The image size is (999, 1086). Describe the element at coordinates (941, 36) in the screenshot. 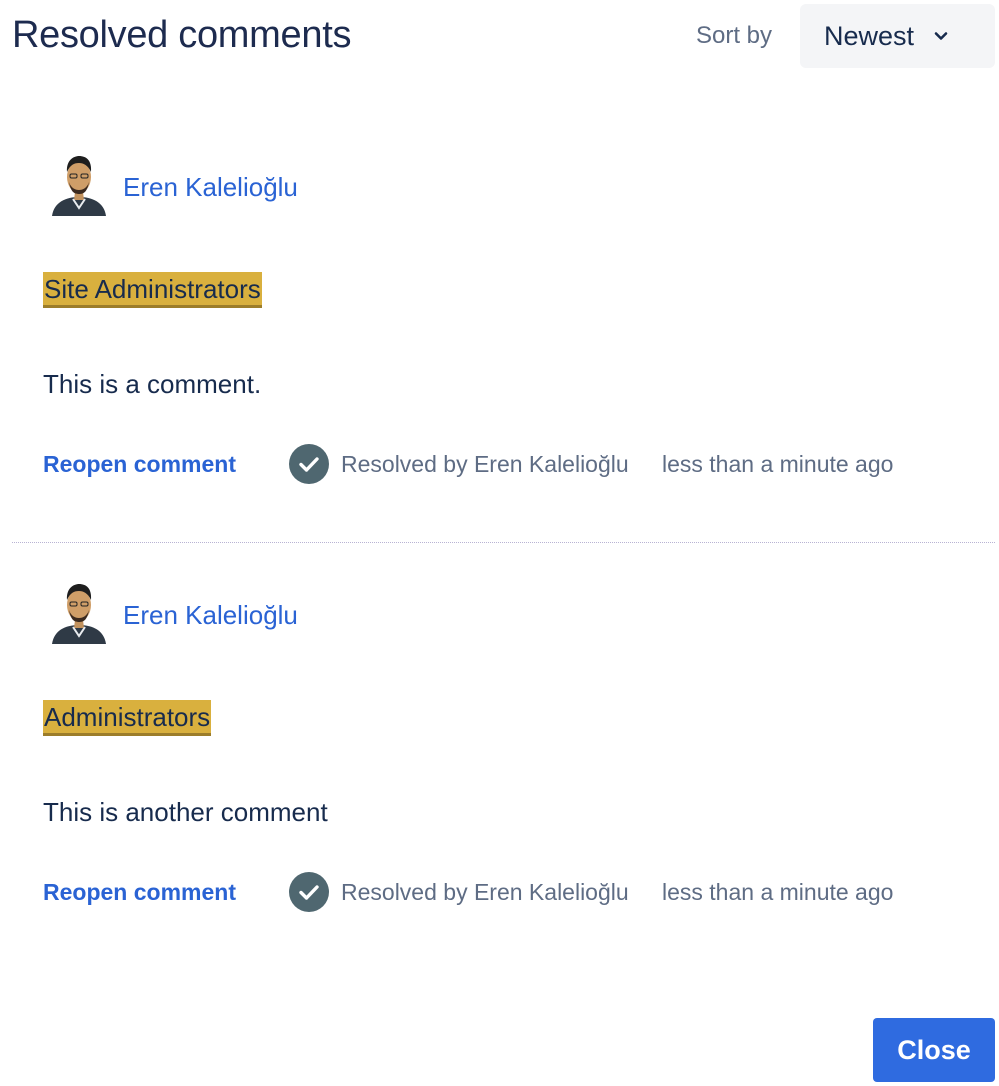

I see `chevron-down-icon` at that location.